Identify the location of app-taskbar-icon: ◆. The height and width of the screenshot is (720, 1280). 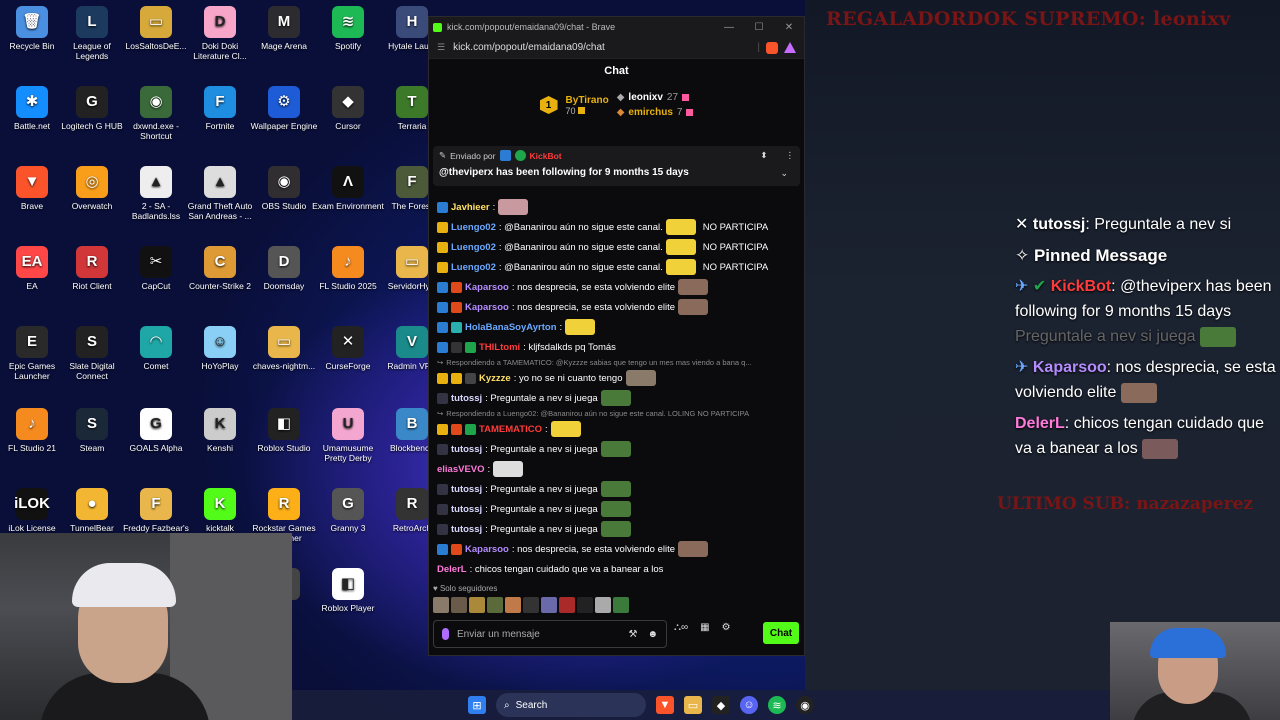
(721, 705).